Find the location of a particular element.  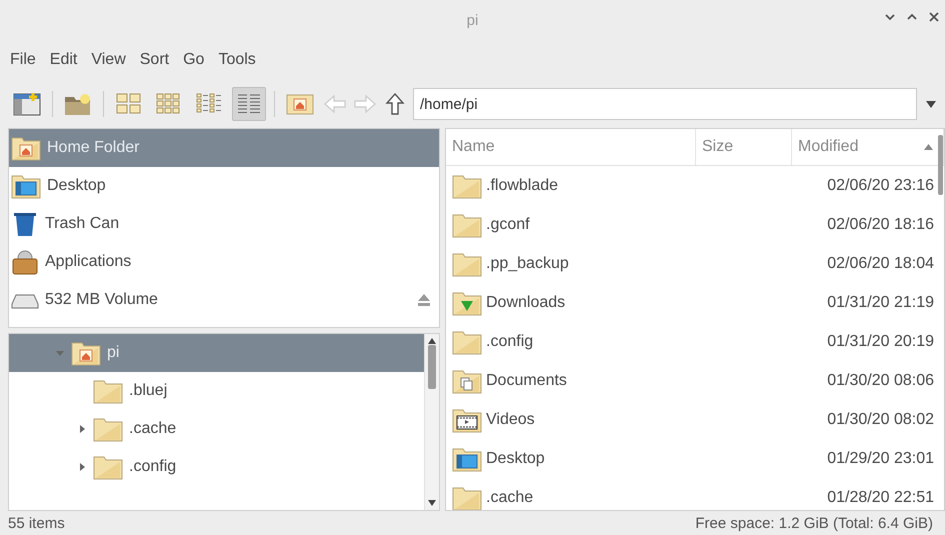

videos-folder-icon is located at coordinates (467, 419).